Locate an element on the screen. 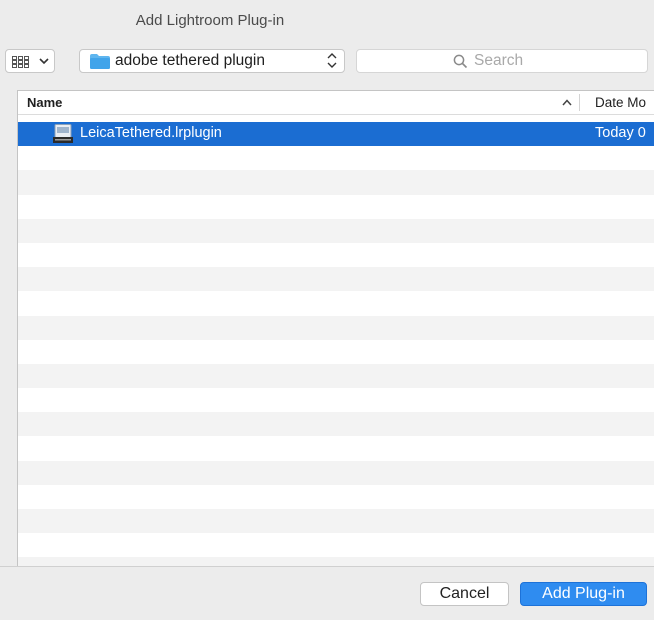 The height and width of the screenshot is (620, 654). search-field: Search is located at coordinates (502, 61).